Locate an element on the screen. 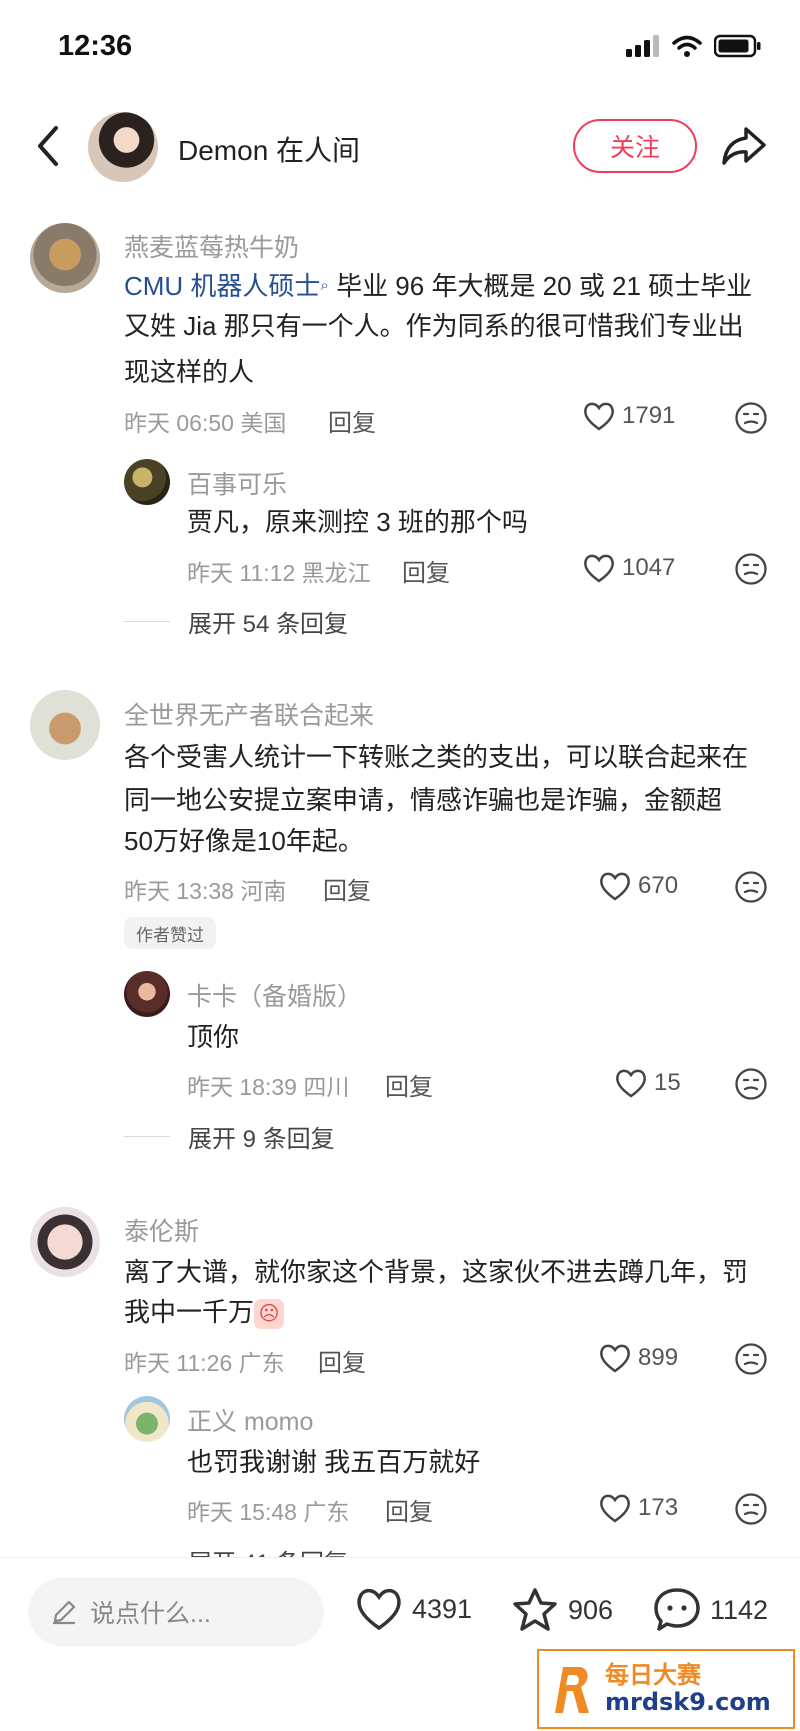  like-button: 1791 is located at coordinates (628, 416).